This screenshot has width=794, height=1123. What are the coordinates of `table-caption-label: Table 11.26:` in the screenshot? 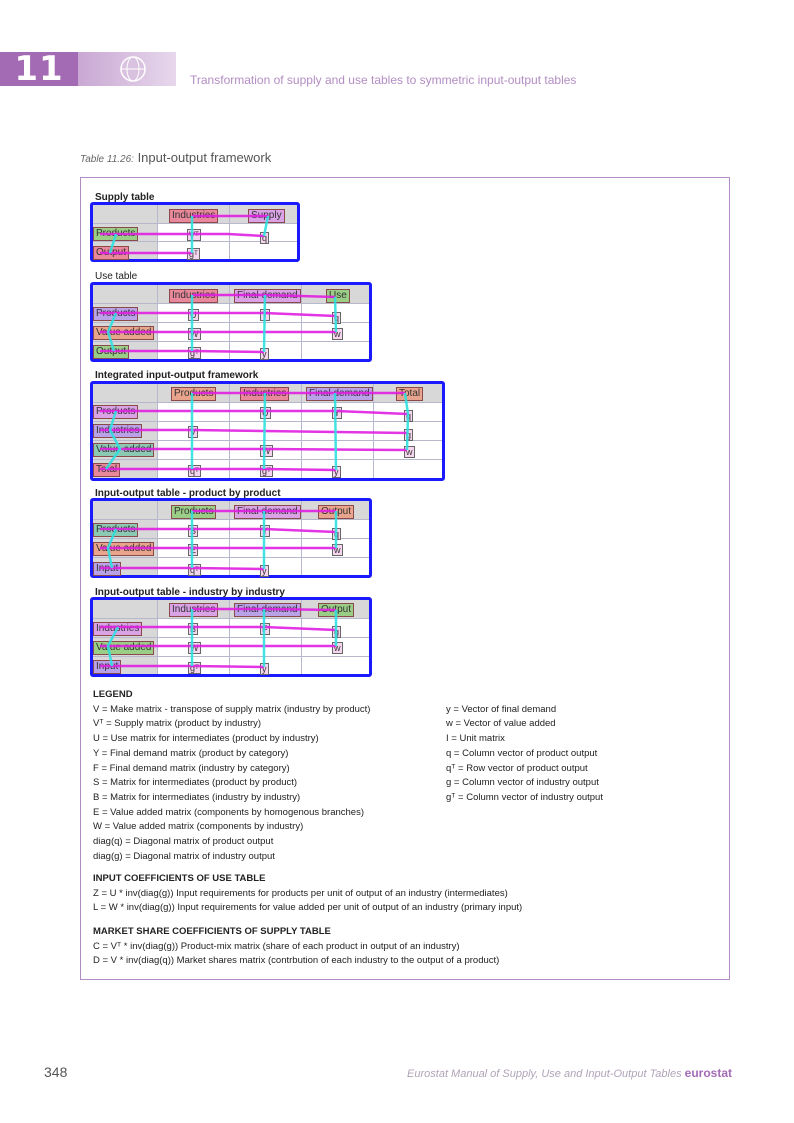 It's located at (107, 159).